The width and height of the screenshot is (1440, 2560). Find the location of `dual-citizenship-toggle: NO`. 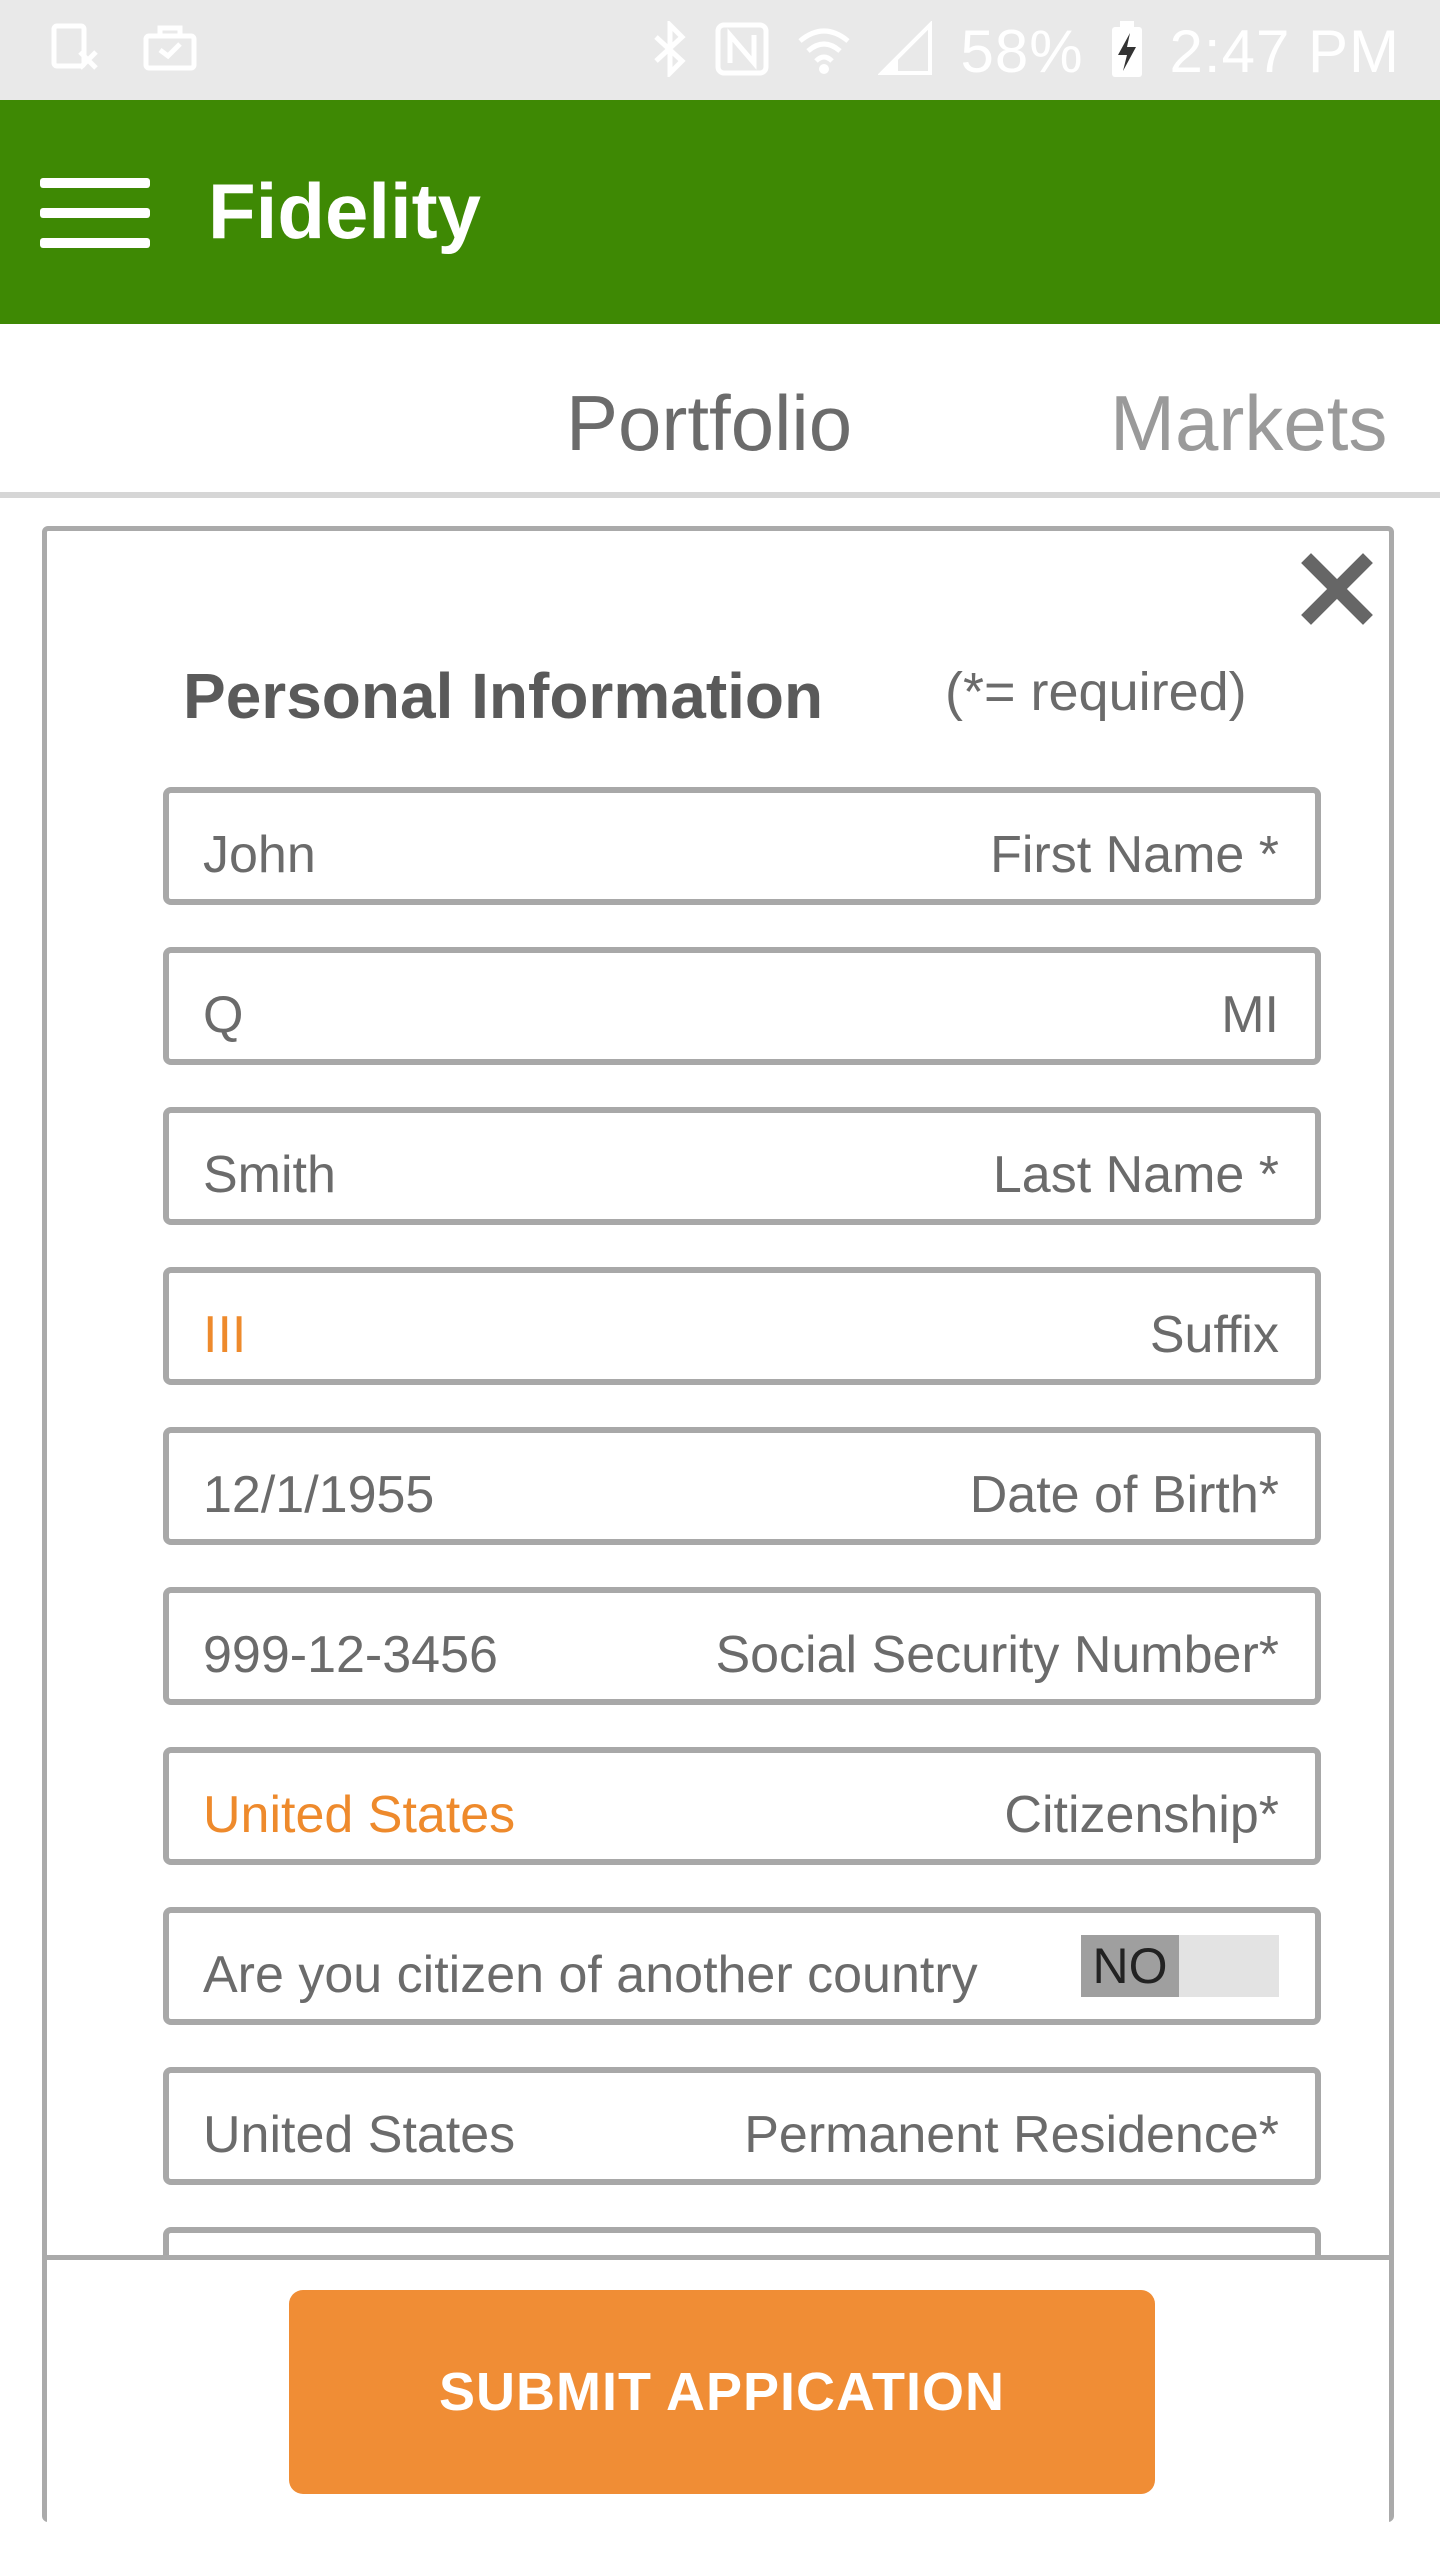

dual-citizenship-toggle: NO is located at coordinates (1180, 1966).